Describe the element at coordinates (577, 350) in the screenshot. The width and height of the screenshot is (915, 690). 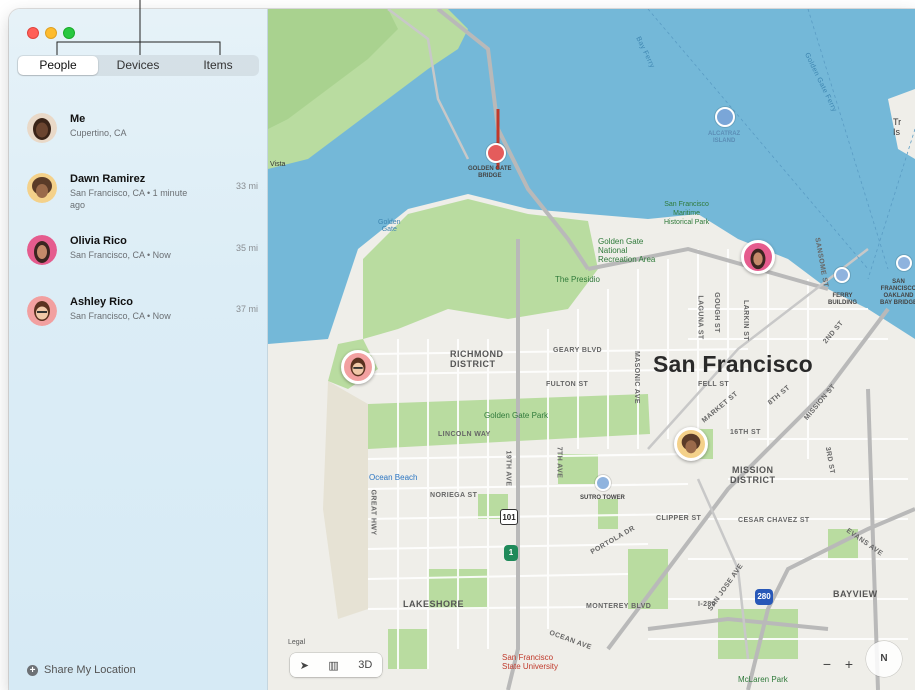
I see `label-geary: GEARY BLVD` at that location.